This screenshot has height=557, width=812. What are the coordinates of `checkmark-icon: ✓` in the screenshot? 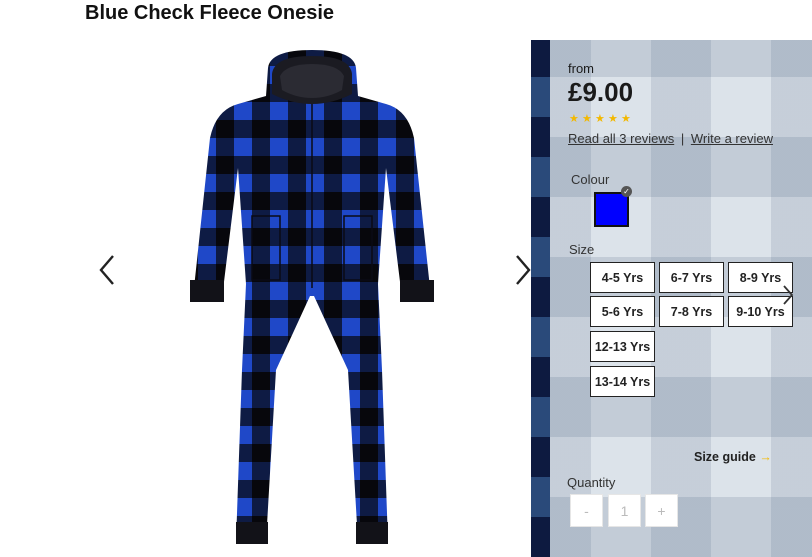 It's located at (626, 191).